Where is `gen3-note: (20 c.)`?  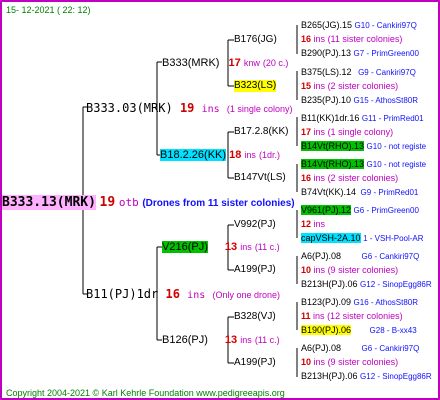
gen3-note: (20 c.) is located at coordinates (275, 63).